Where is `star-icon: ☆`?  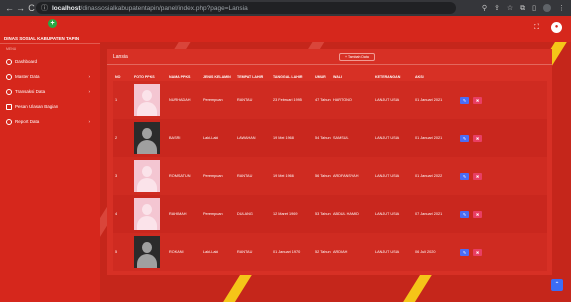
star-icon: ☆ is located at coordinates (510, 8).